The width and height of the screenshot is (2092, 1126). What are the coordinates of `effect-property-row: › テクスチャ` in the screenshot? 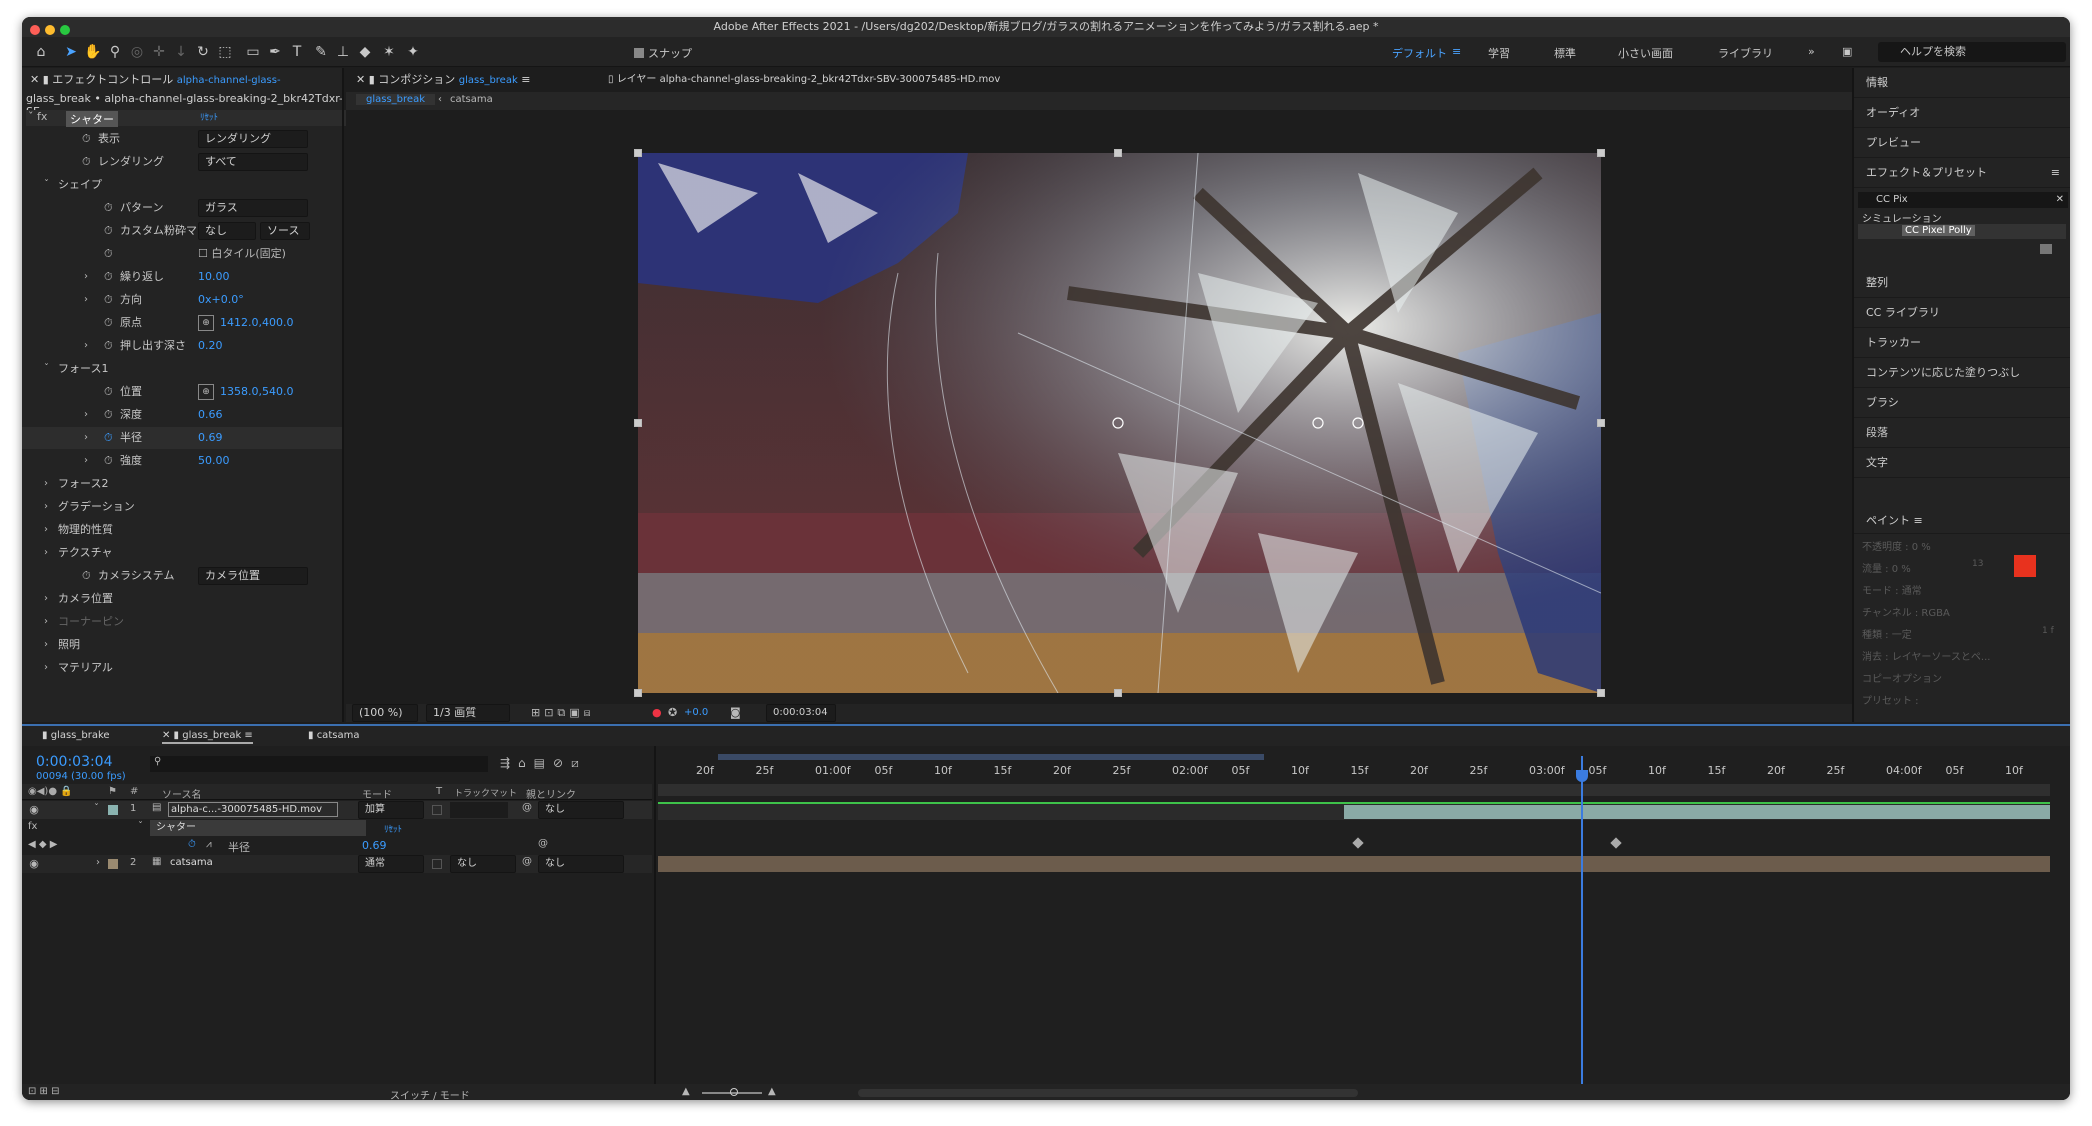 It's located at (182, 553).